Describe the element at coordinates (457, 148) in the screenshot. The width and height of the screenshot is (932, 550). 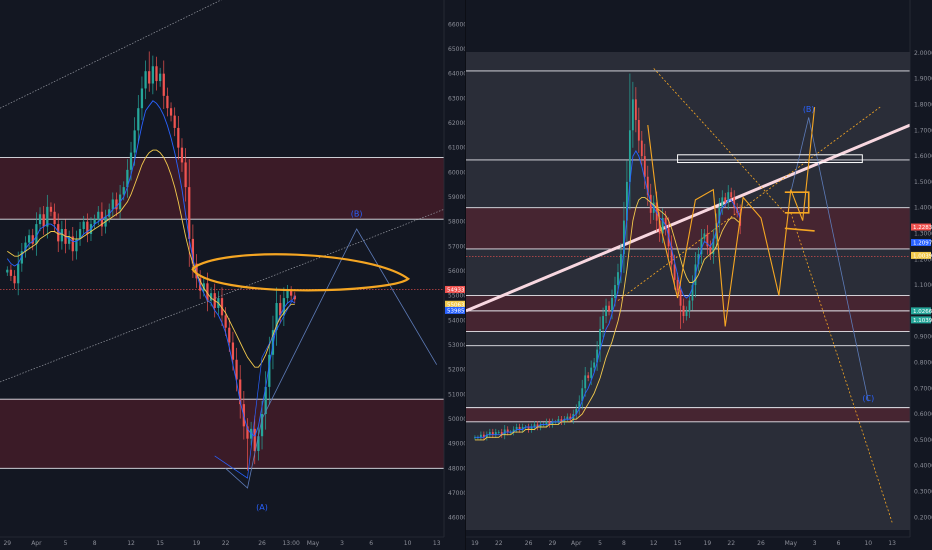
I see `y-tick-label-5: 61000.00` at that location.